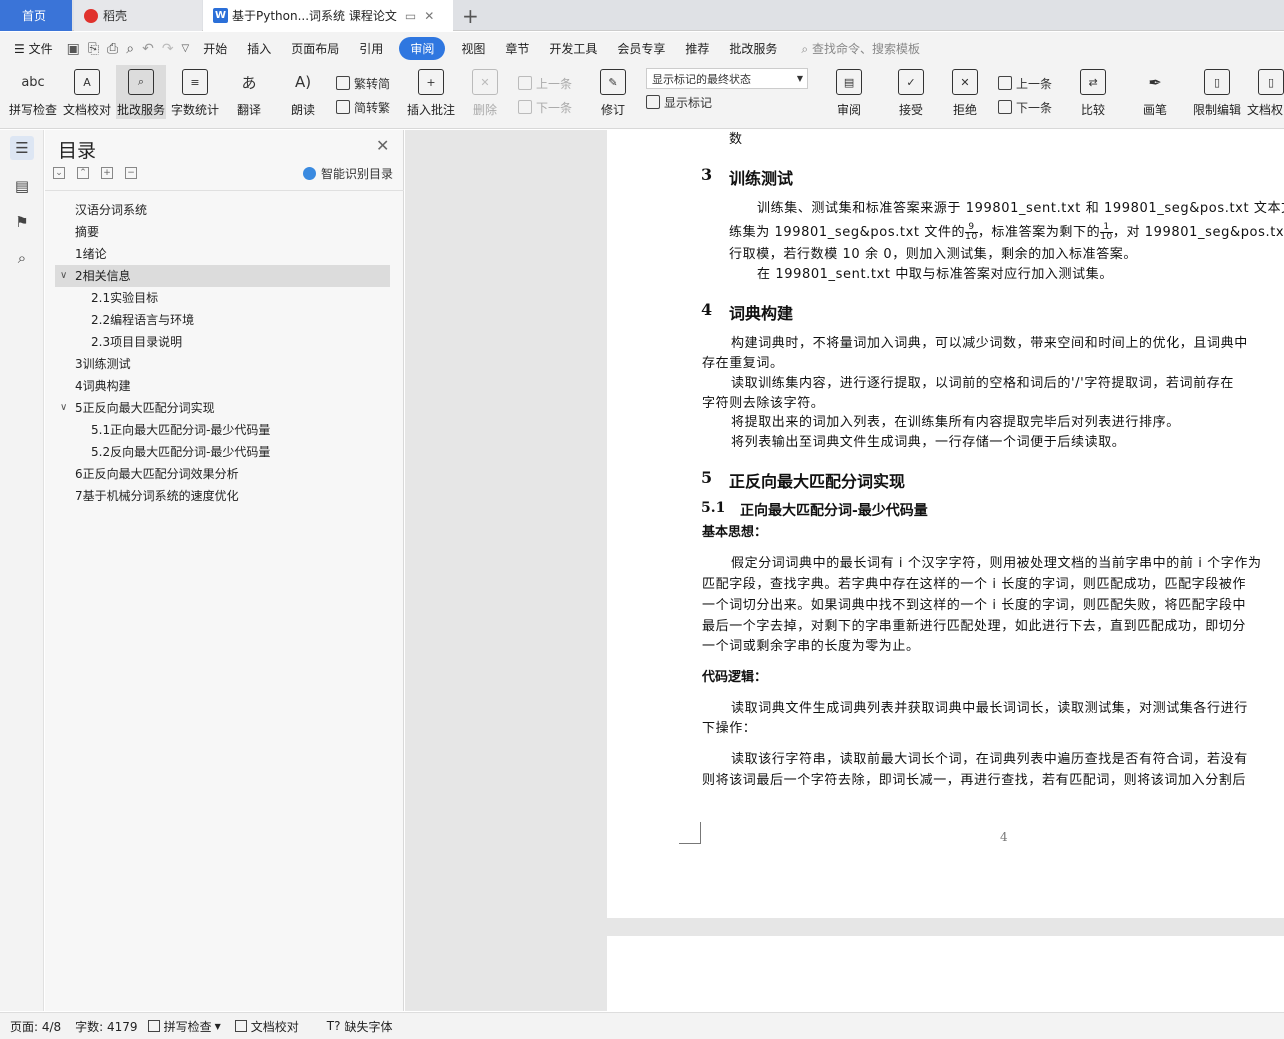 This screenshot has width=1284, height=1039. What do you see at coordinates (753, 48) in the screenshot?
I see `menu-item-correction: 批改服务` at bounding box center [753, 48].